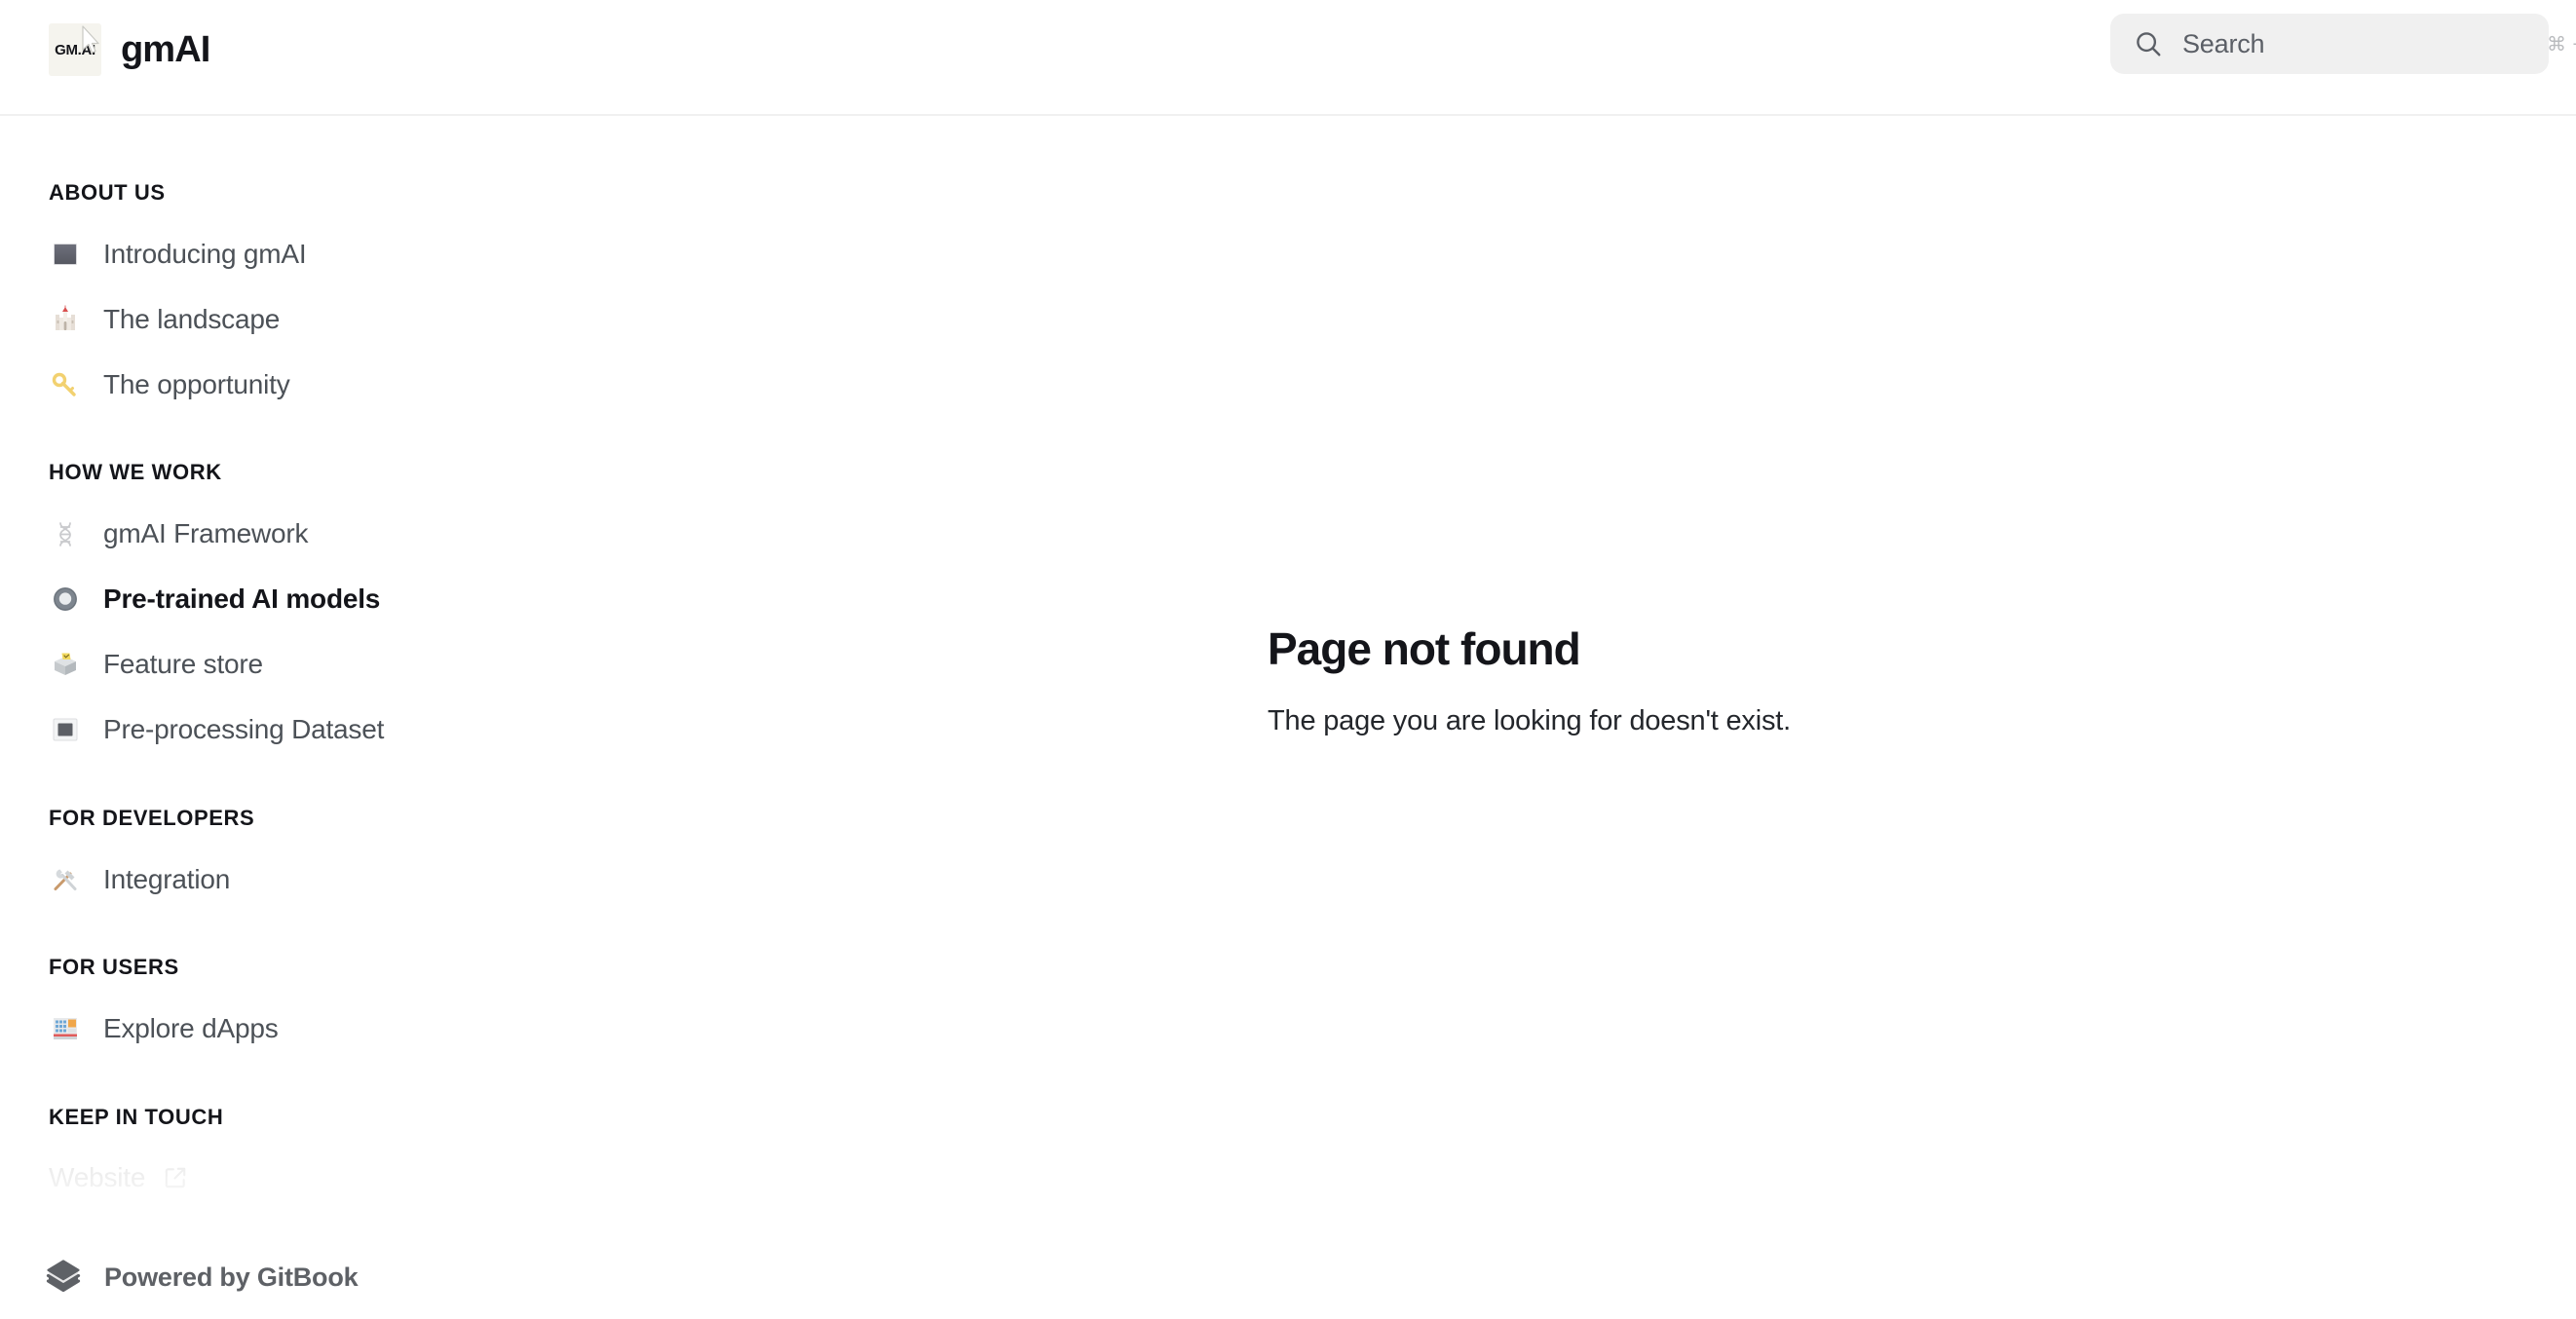  Describe the element at coordinates (135, 472) in the screenshot. I see `nav-section-title: HOW WE WORK` at that location.